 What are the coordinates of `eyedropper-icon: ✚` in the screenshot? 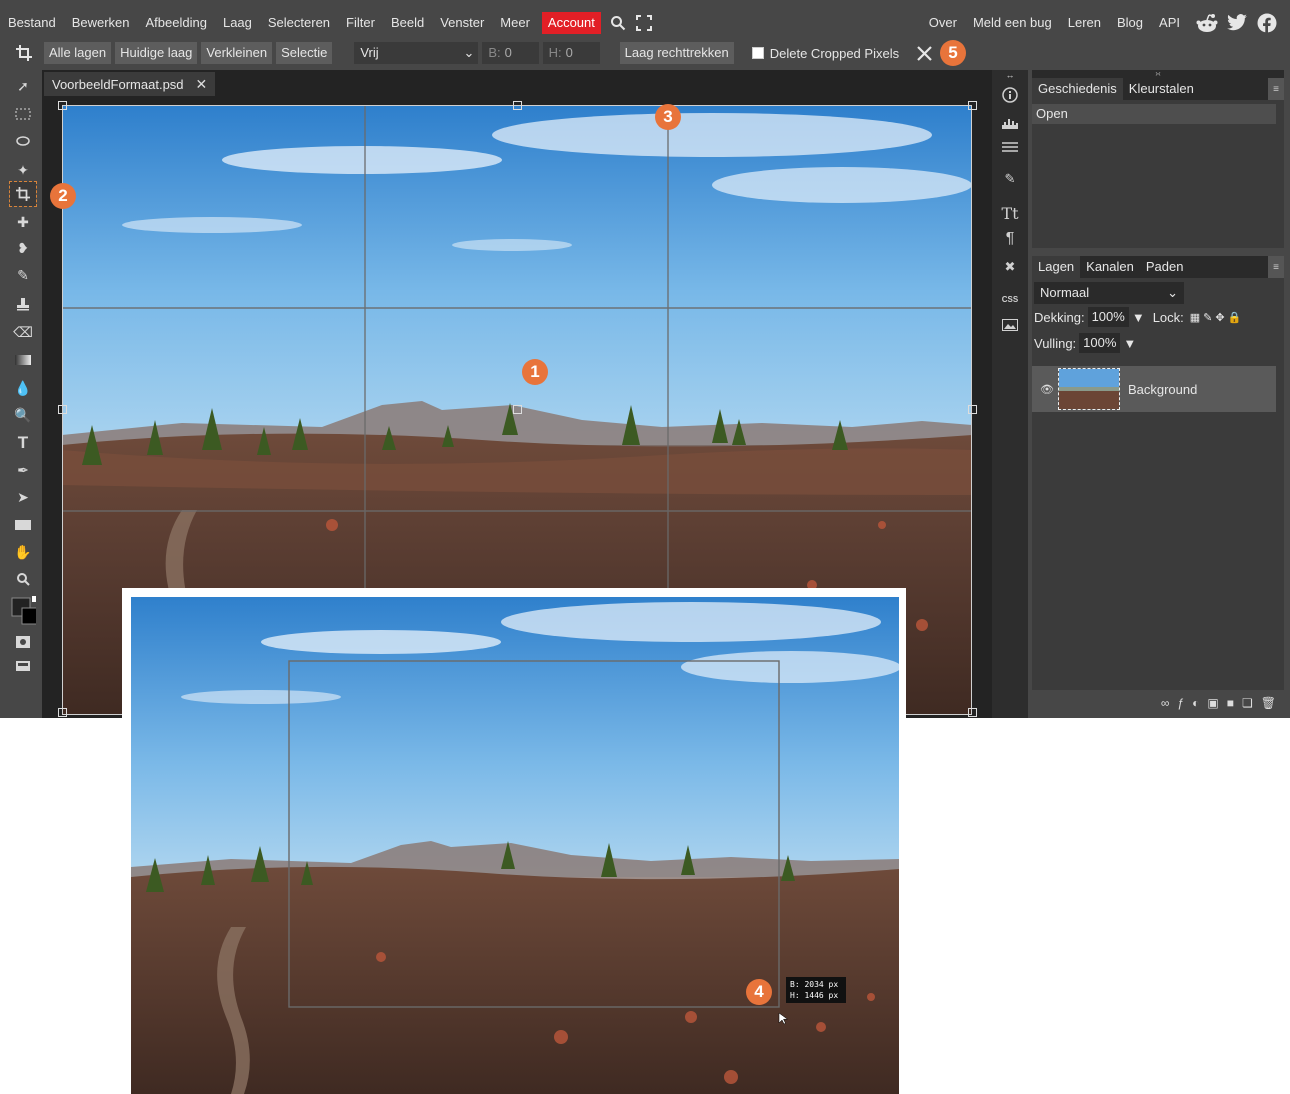 It's located at (23, 222).